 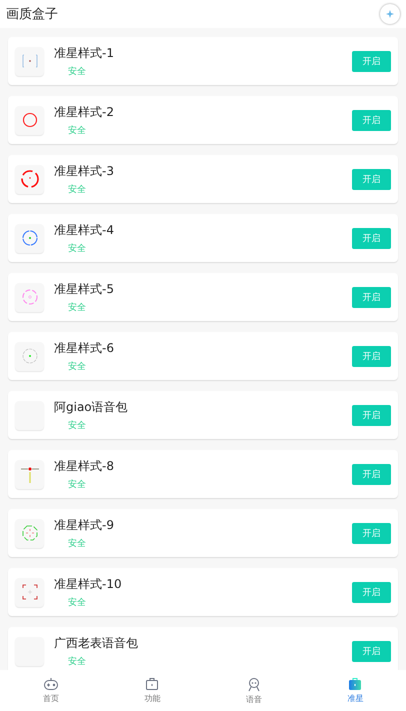 I want to click on app-title: 画质盒子, so click(x=32, y=14).